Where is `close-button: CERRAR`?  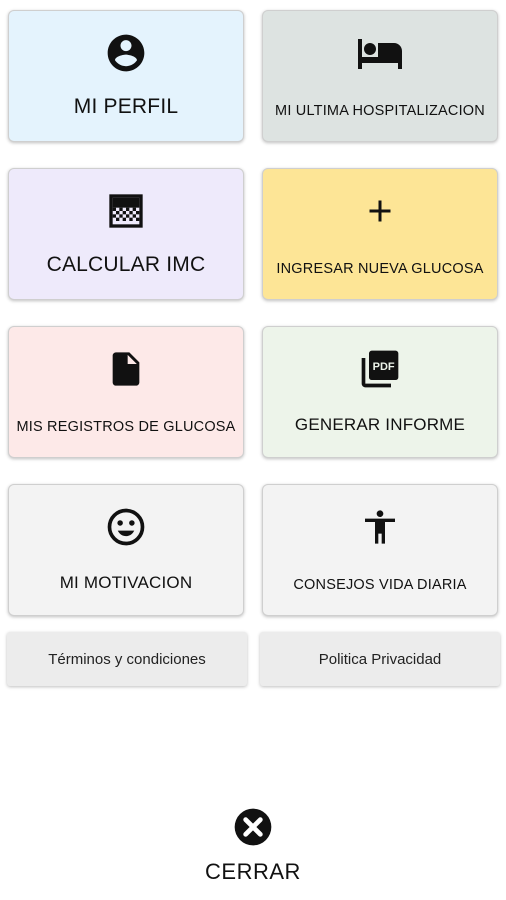
close-button: CERRAR is located at coordinates (253, 845).